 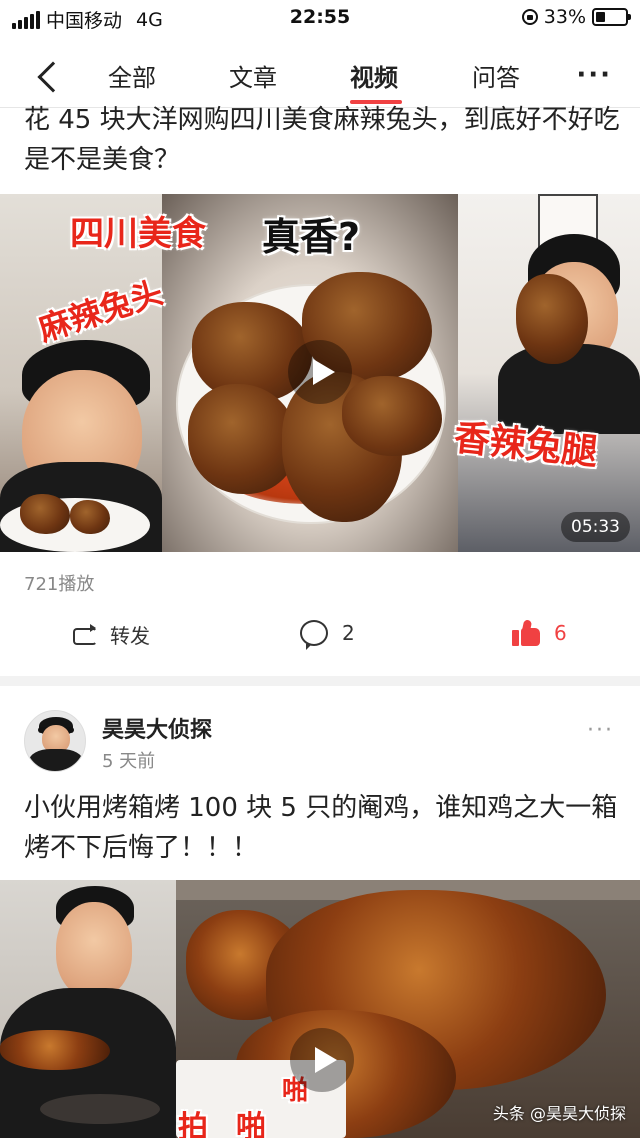 I want to click on post-actions: 转发 2 6, so click(x=320, y=637).